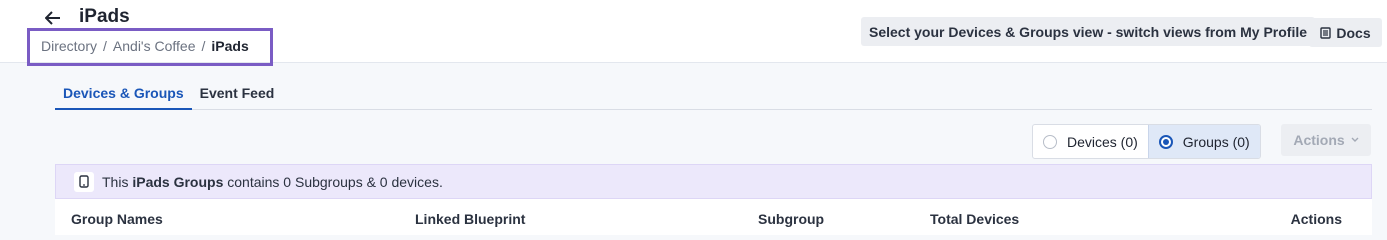  What do you see at coordinates (237, 96) in the screenshot?
I see `tab-event-feed: Event Feed` at bounding box center [237, 96].